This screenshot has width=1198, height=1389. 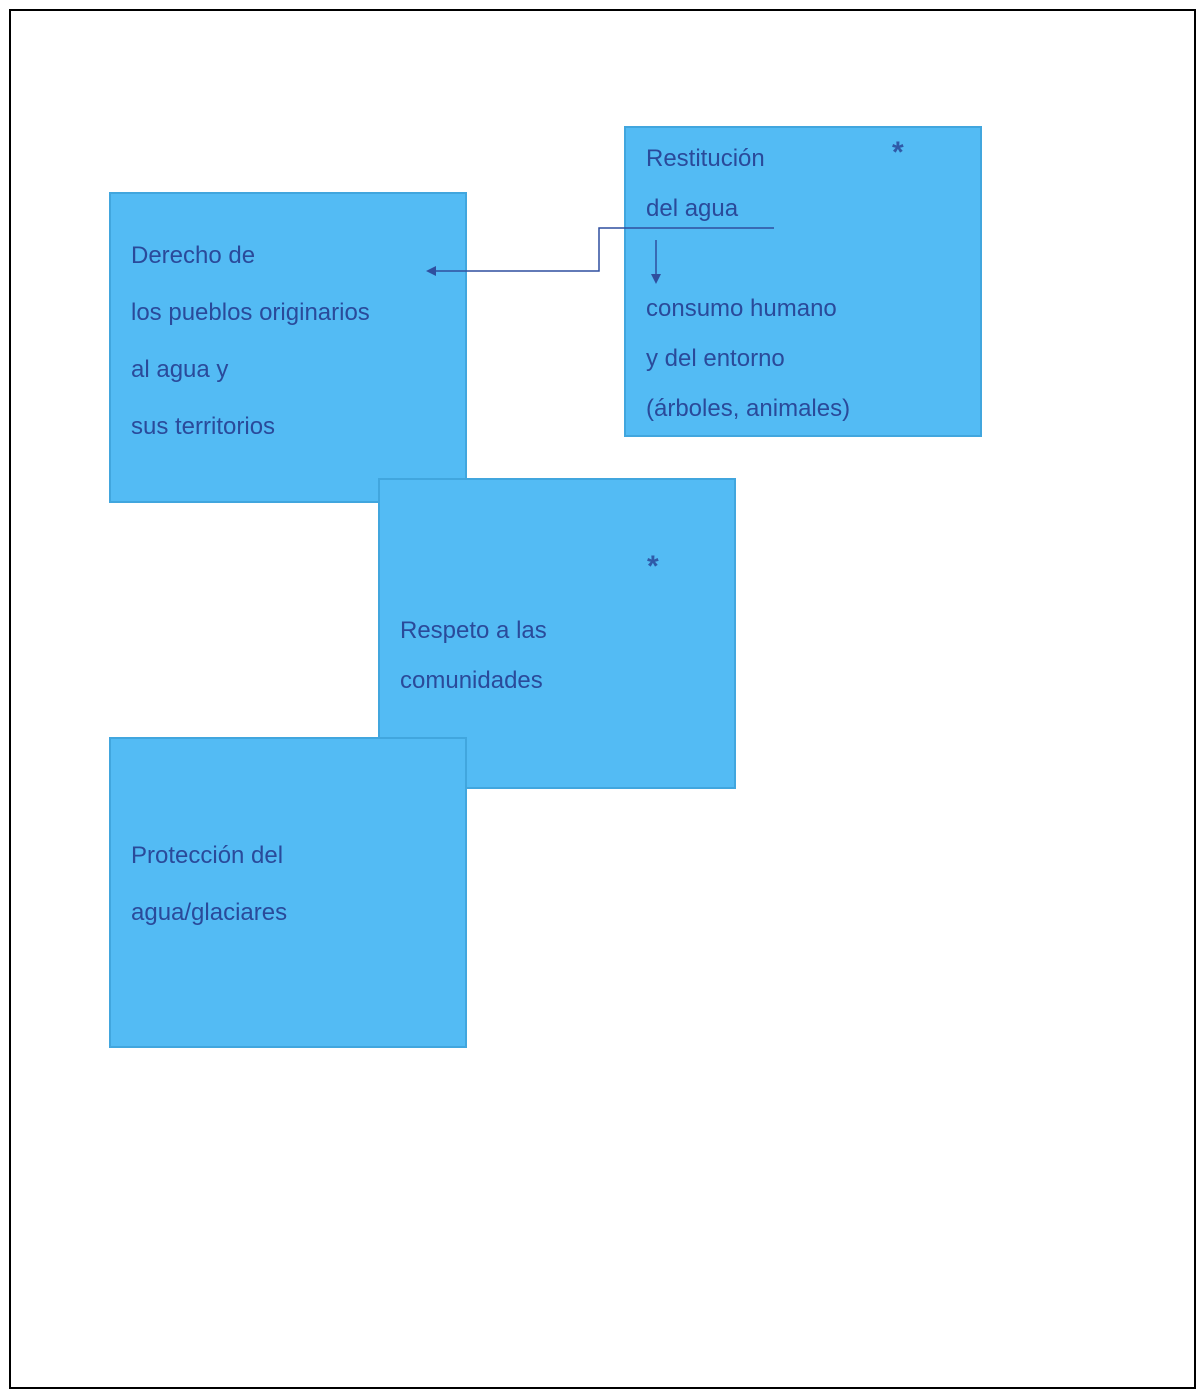 What do you see at coordinates (209, 884) in the screenshot?
I see `note-proteccion-text: Protección del agua/glaciares` at bounding box center [209, 884].